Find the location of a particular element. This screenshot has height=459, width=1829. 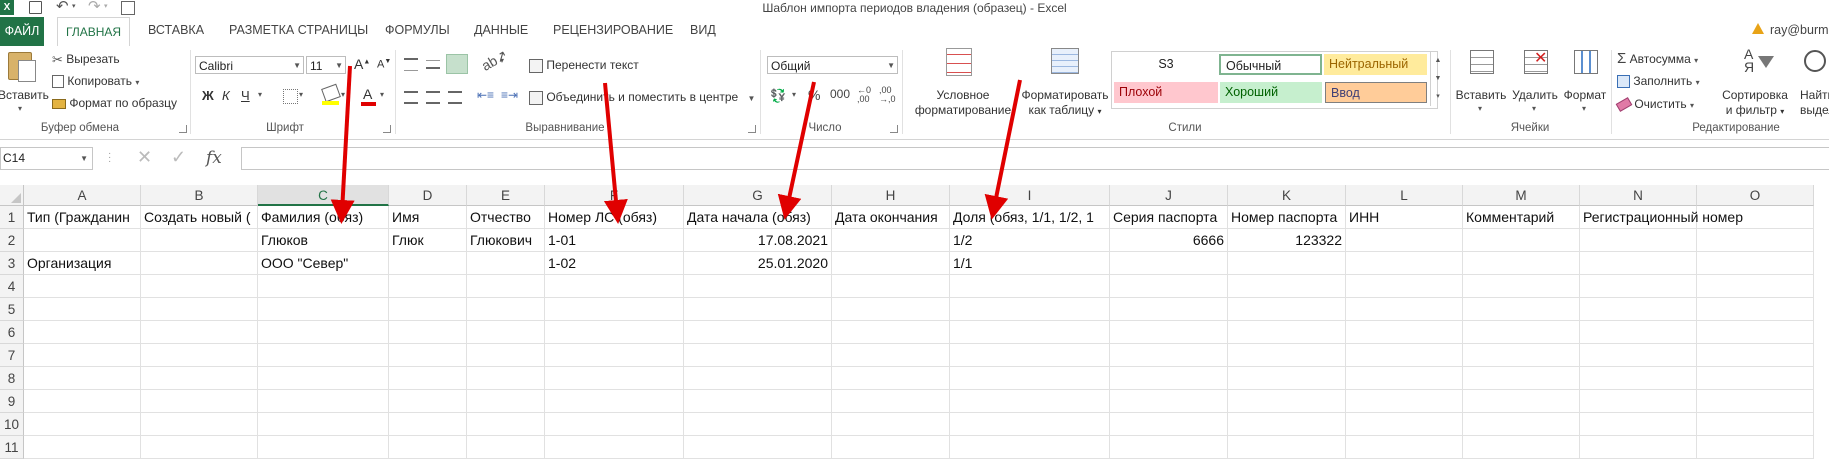

cell-n1: Регистрационный номер is located at coordinates (1661, 217).